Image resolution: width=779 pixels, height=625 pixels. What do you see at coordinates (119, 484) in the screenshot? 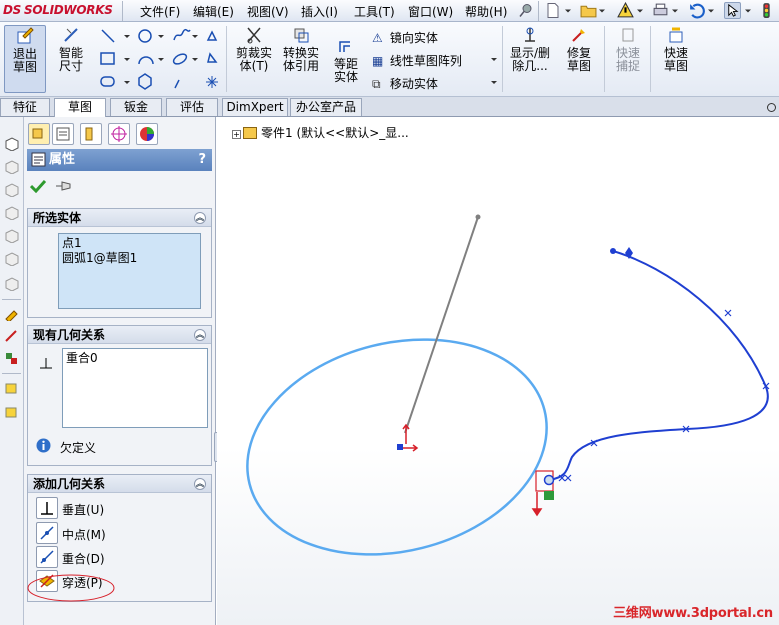
I see `group-title: 添加几何关系 ︽` at bounding box center [119, 484].